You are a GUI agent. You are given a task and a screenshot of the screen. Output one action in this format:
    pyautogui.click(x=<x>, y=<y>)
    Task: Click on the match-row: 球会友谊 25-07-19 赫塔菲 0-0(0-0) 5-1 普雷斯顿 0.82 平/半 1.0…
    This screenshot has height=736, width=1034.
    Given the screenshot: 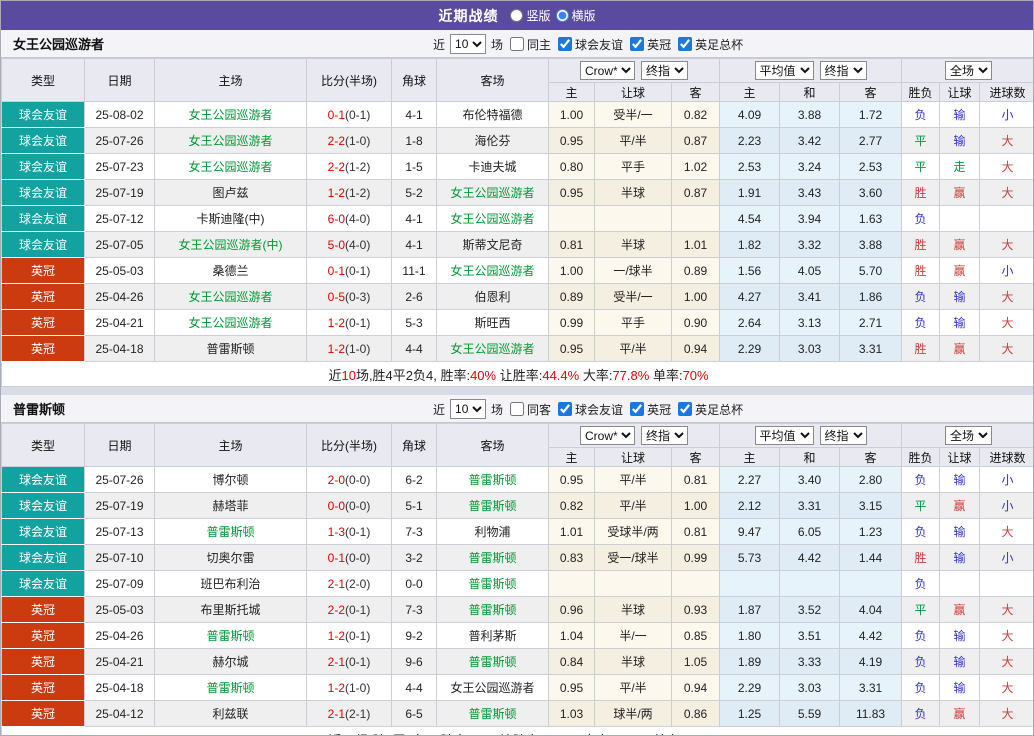 What is the action you would take?
    pyautogui.click(x=517, y=505)
    